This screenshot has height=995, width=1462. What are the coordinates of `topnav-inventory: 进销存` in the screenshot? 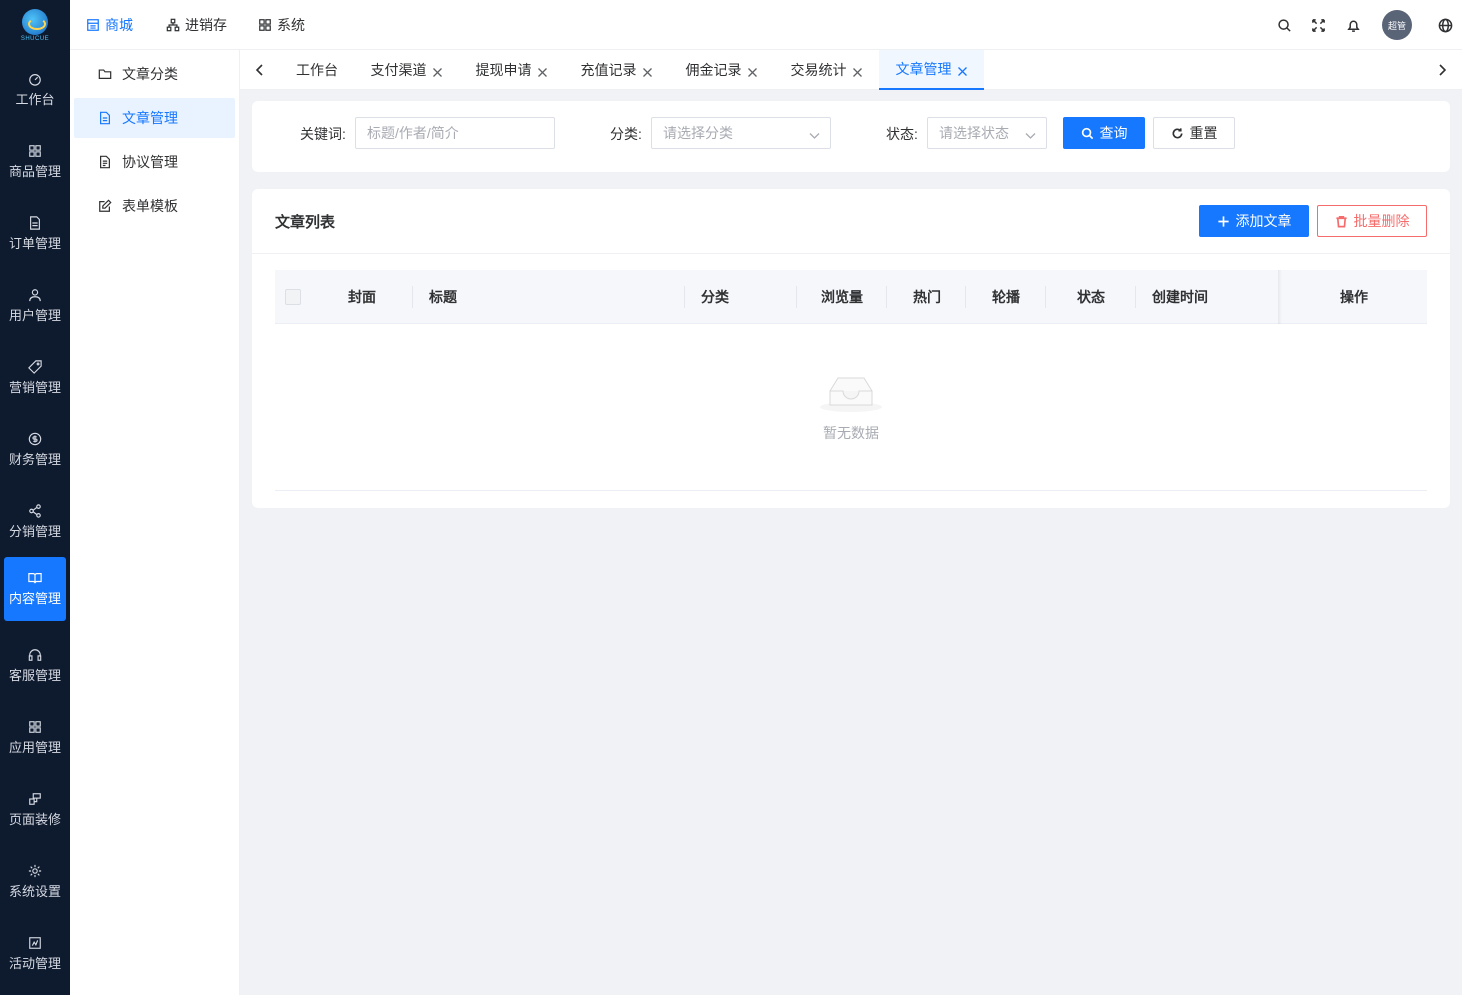 It's located at (196, 25).